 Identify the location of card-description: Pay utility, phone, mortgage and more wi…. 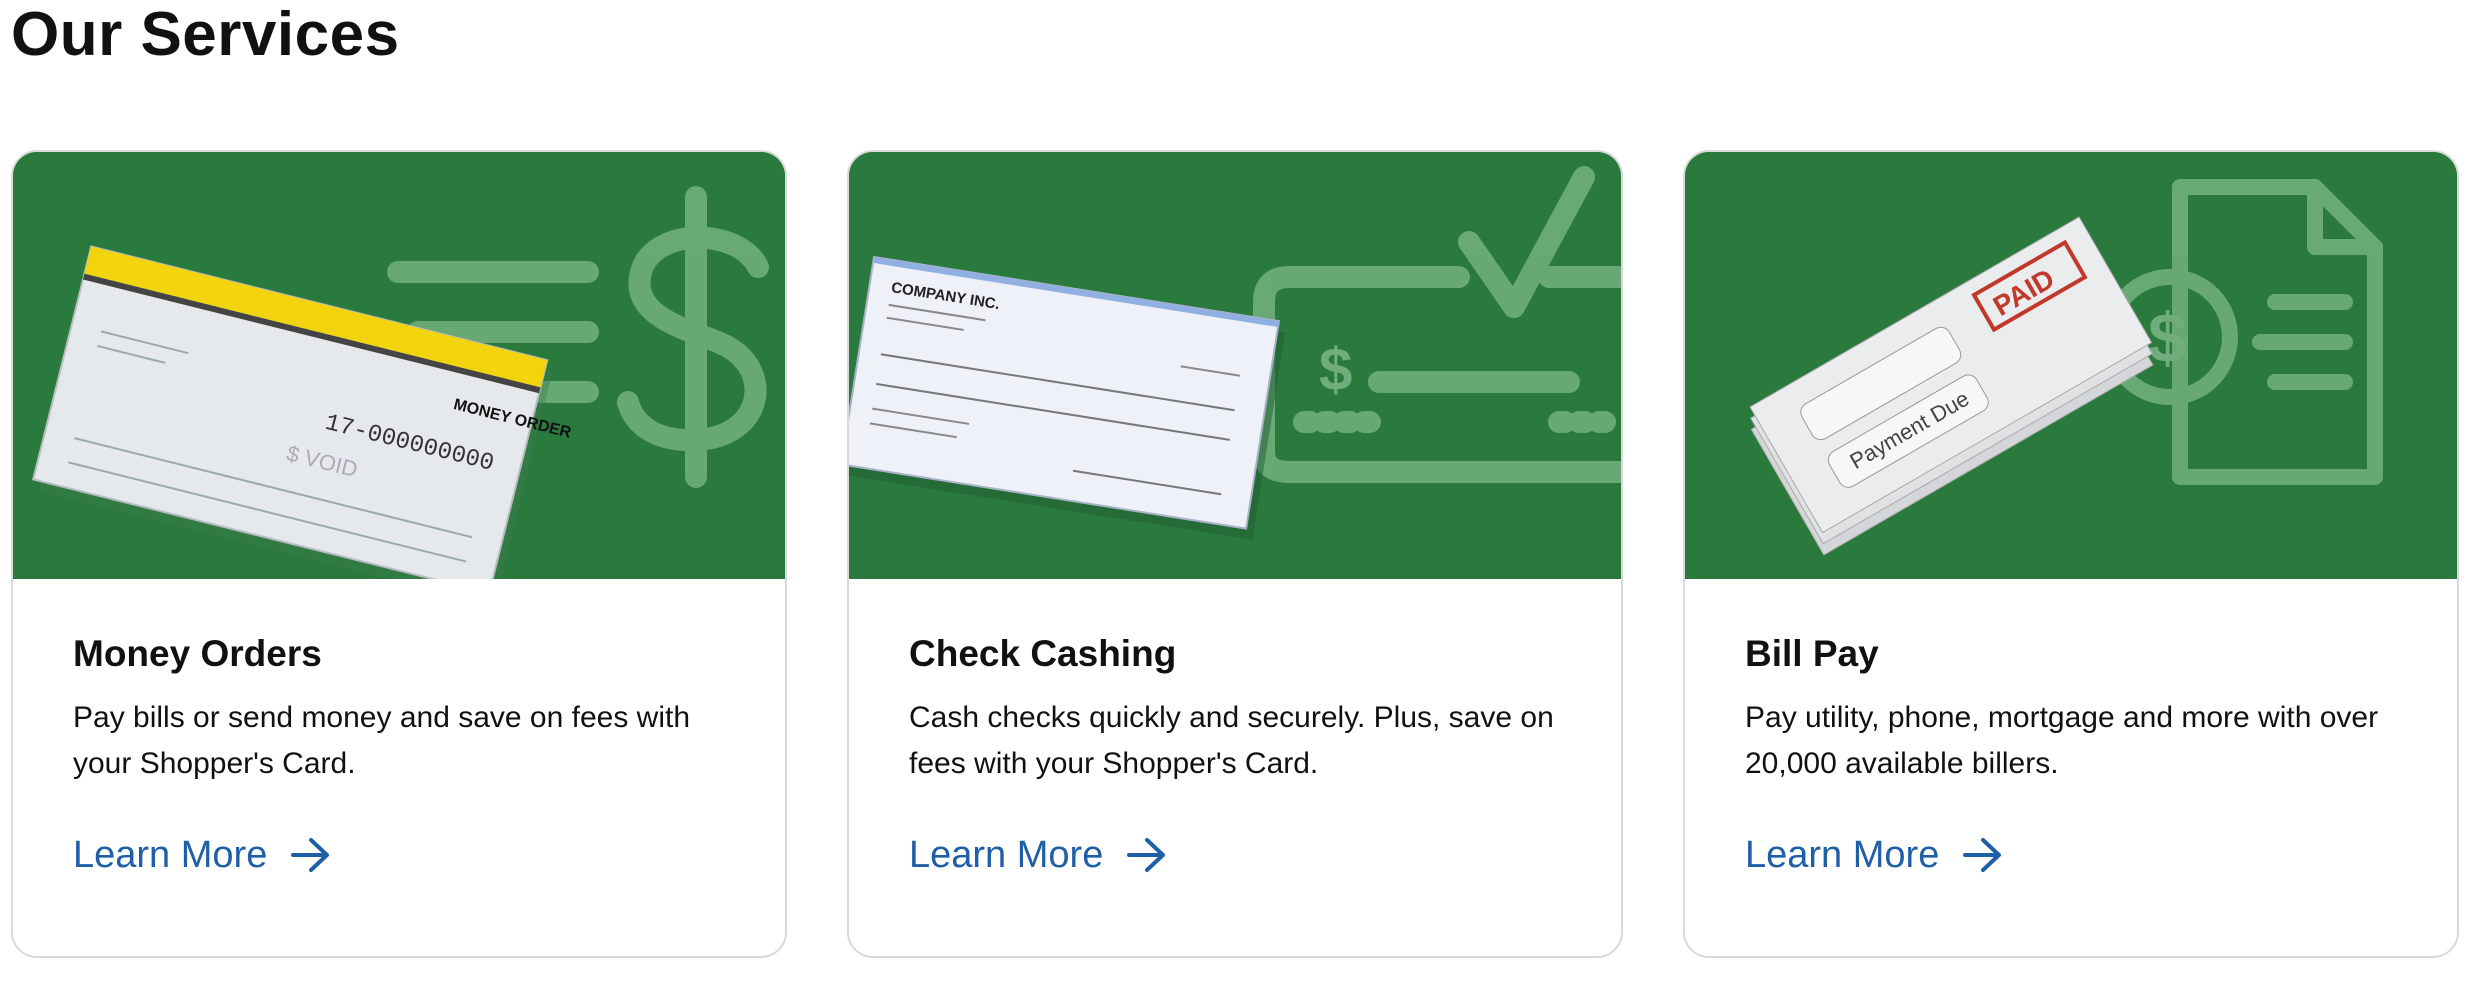
(2062, 740).